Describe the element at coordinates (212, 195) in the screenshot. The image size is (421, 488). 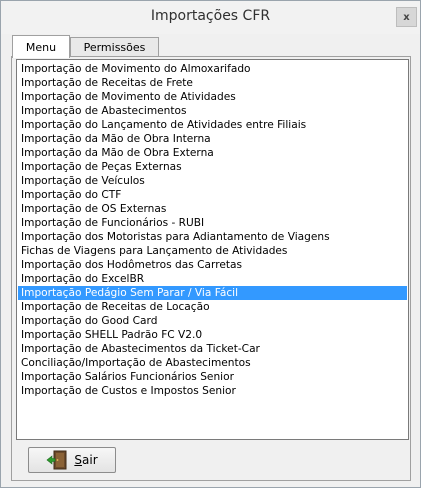
I see `list-item: Importação do CTF` at that location.